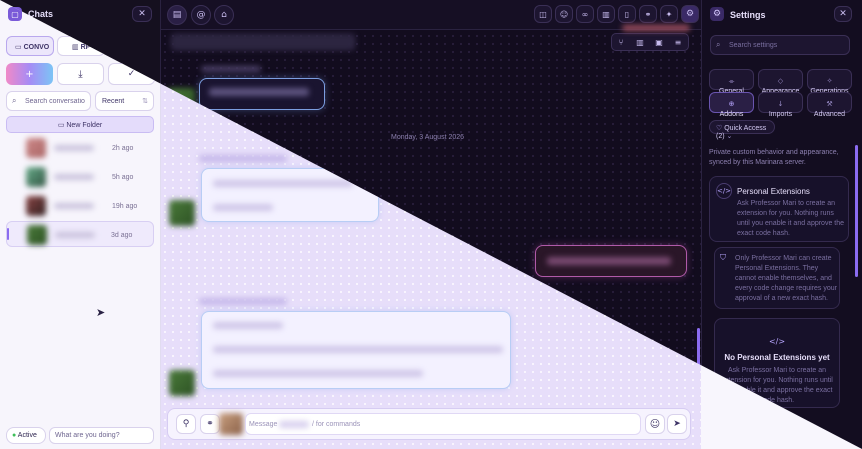 The width and height of the screenshot is (862, 449). What do you see at coordinates (543, 14) in the screenshot?
I see `bot-icon: ◫` at bounding box center [543, 14].